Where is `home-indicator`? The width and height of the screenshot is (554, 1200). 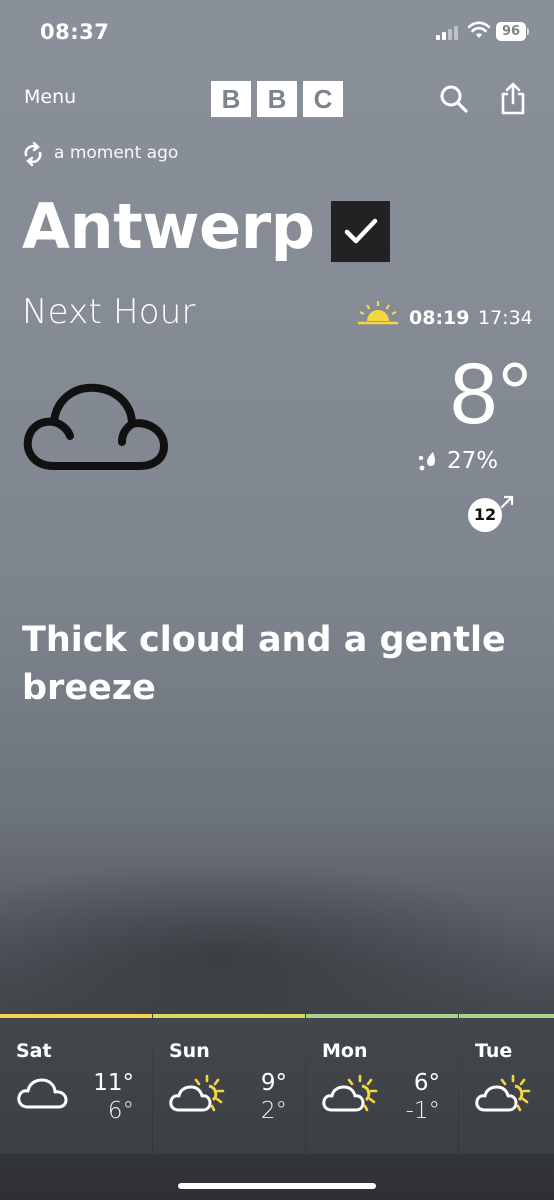 home-indicator is located at coordinates (277, 1186).